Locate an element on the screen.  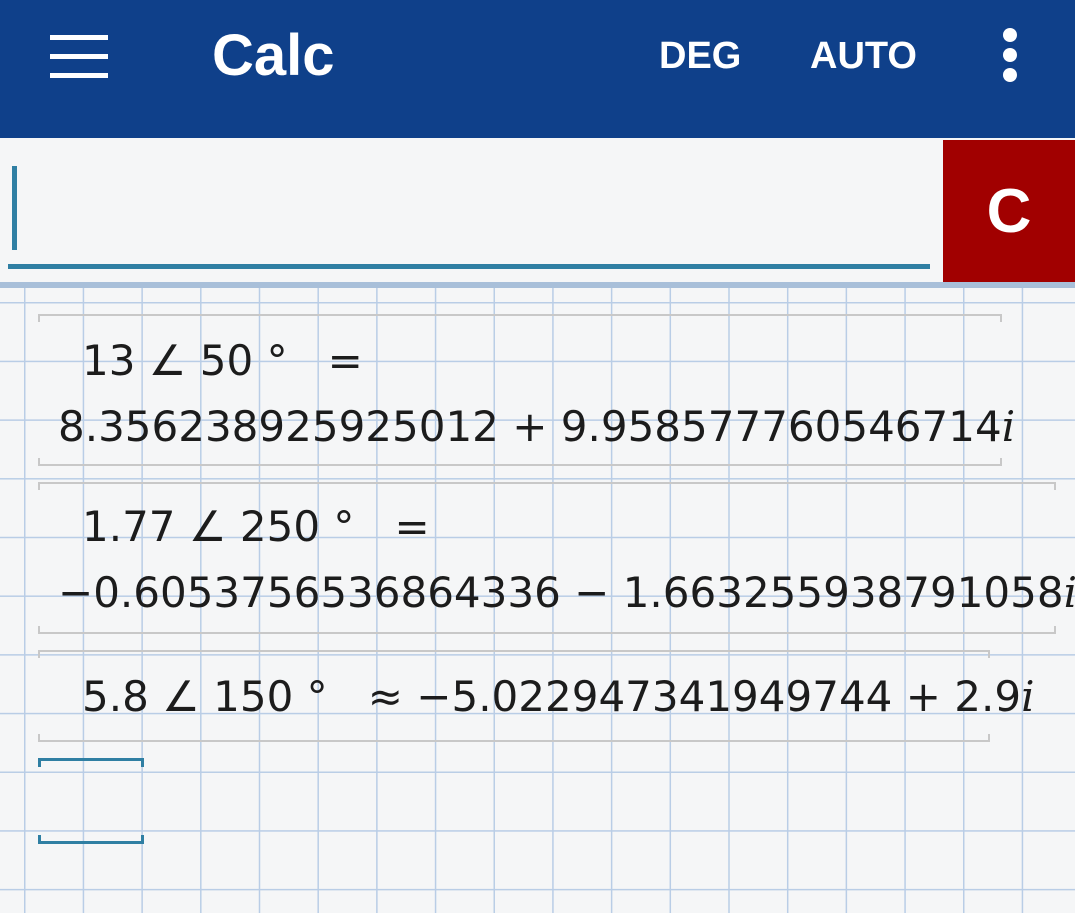
history-entry: 5.8 ∠ 150 ° ≈ −5.022947341949744 + 2.9i is located at coordinates (537, 698).